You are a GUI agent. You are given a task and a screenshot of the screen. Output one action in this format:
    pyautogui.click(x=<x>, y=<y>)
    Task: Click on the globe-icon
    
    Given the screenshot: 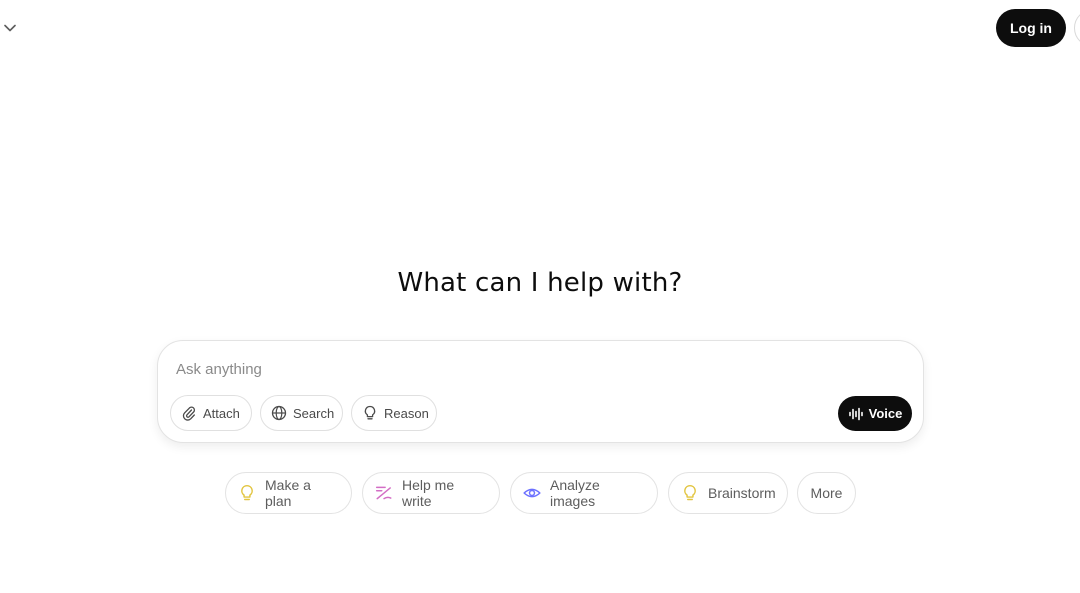 What is the action you would take?
    pyautogui.click(x=279, y=413)
    